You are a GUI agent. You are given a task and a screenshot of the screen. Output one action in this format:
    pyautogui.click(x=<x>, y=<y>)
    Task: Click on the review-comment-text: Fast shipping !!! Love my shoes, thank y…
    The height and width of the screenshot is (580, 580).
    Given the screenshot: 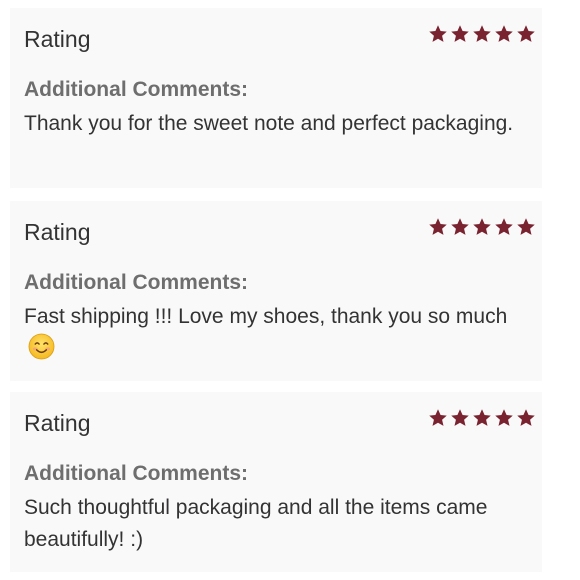 What is the action you would take?
    pyautogui.click(x=266, y=316)
    